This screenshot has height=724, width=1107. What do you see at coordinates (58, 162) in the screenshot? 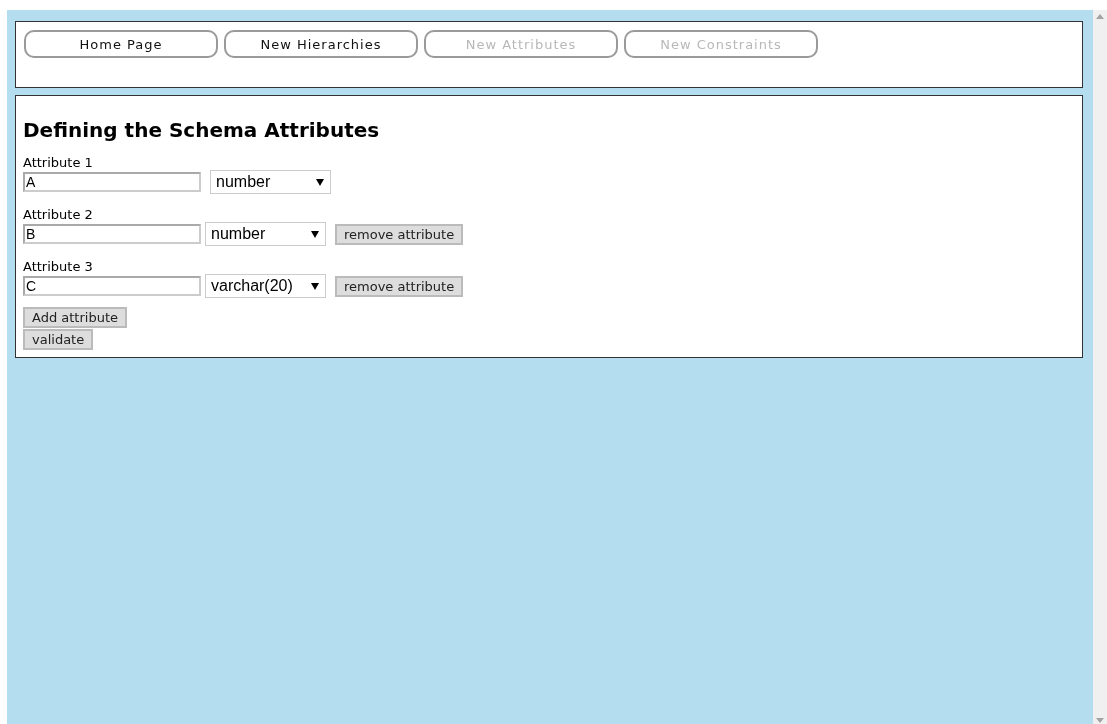
I see `field-label: Attribute 1` at bounding box center [58, 162].